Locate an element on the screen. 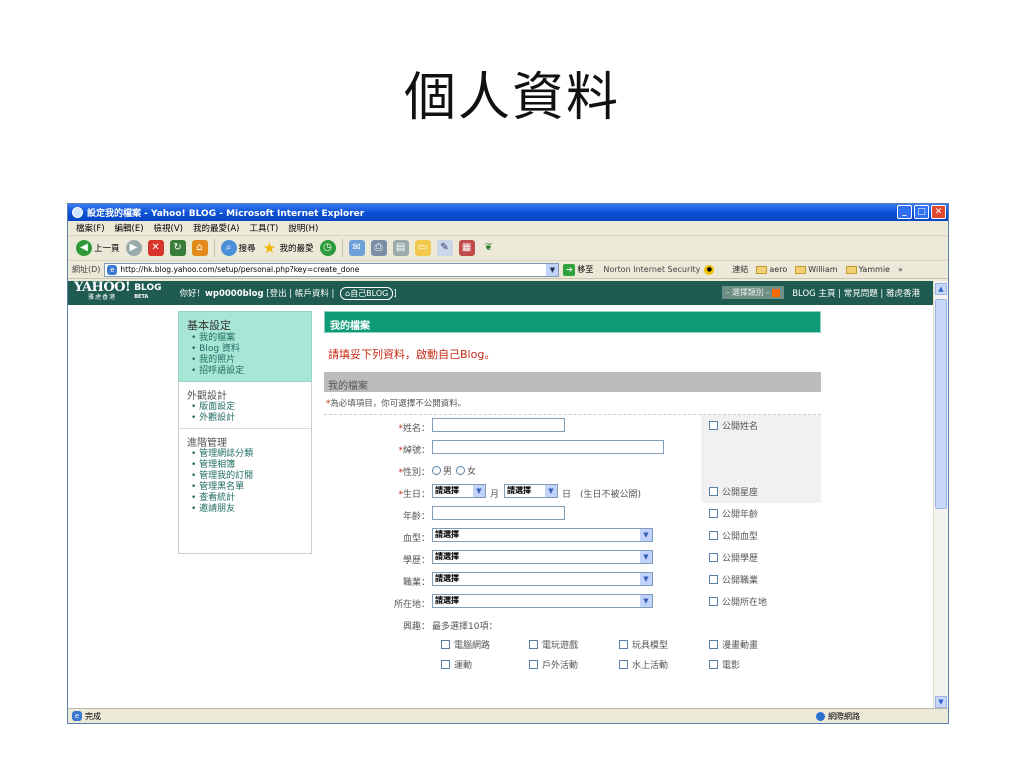  hobby-checkbox: 電影 is located at coordinates (724, 664).